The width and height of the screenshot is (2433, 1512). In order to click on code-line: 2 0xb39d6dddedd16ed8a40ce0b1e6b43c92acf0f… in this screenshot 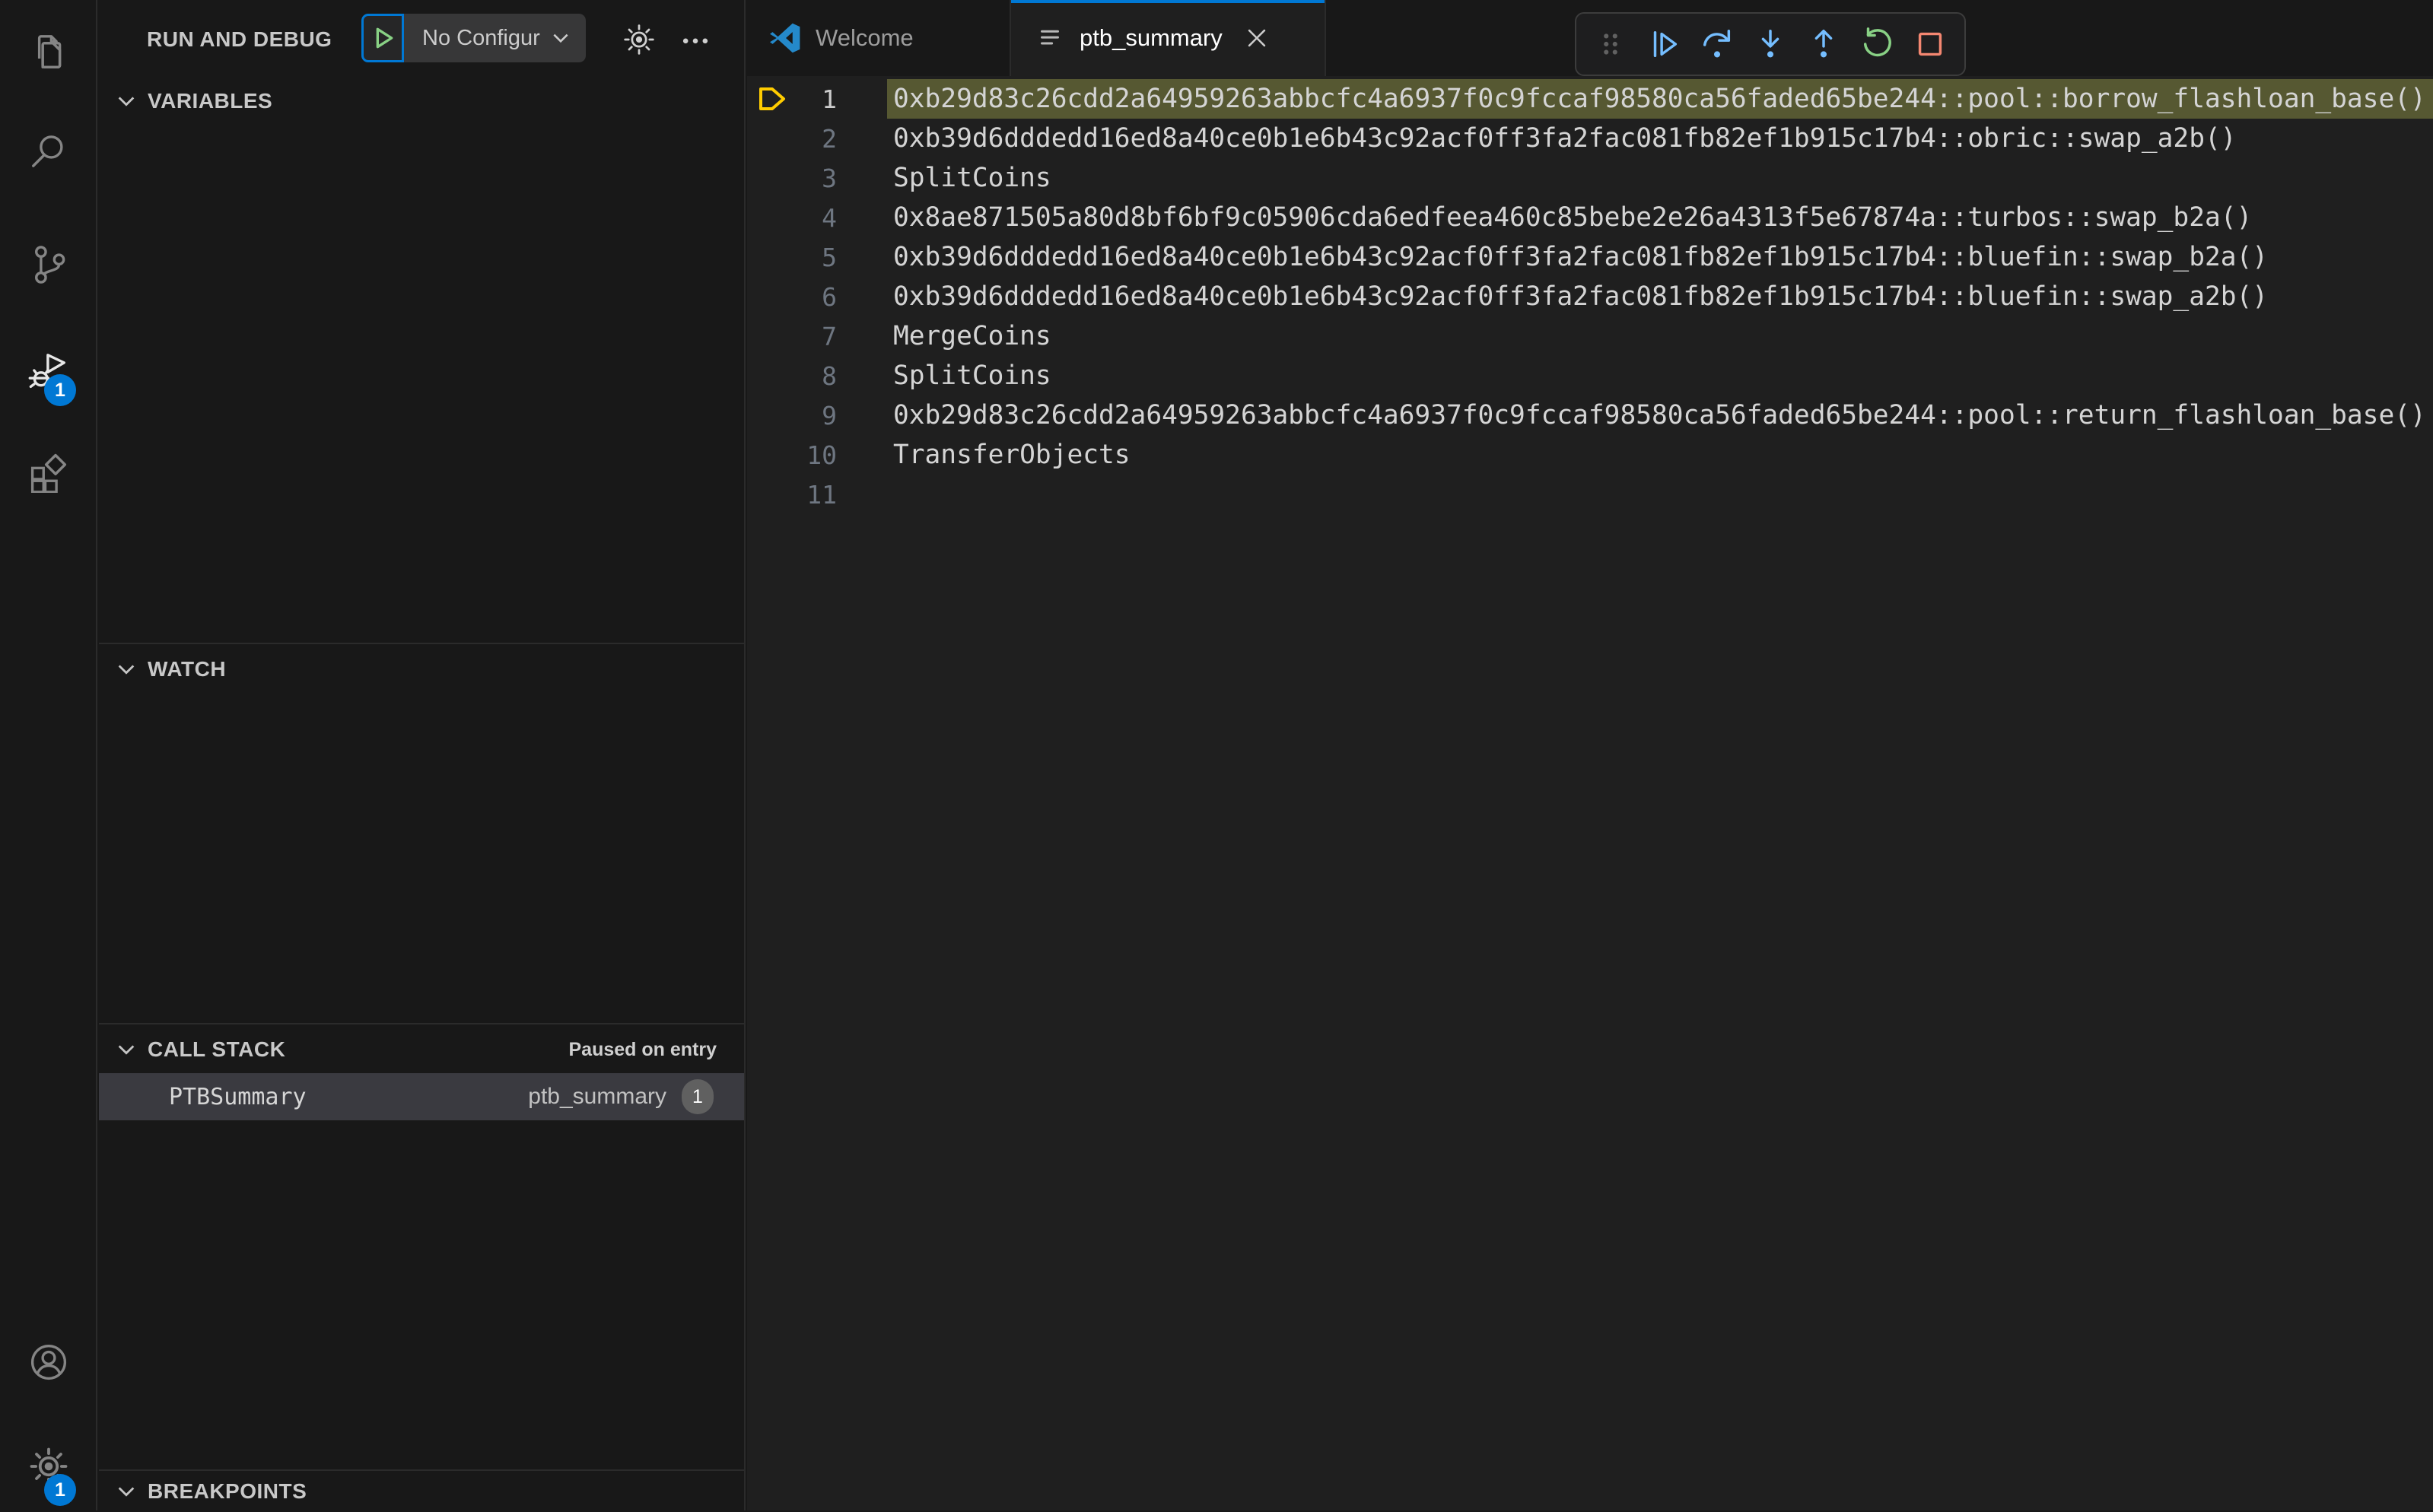, I will do `click(1590, 138)`.